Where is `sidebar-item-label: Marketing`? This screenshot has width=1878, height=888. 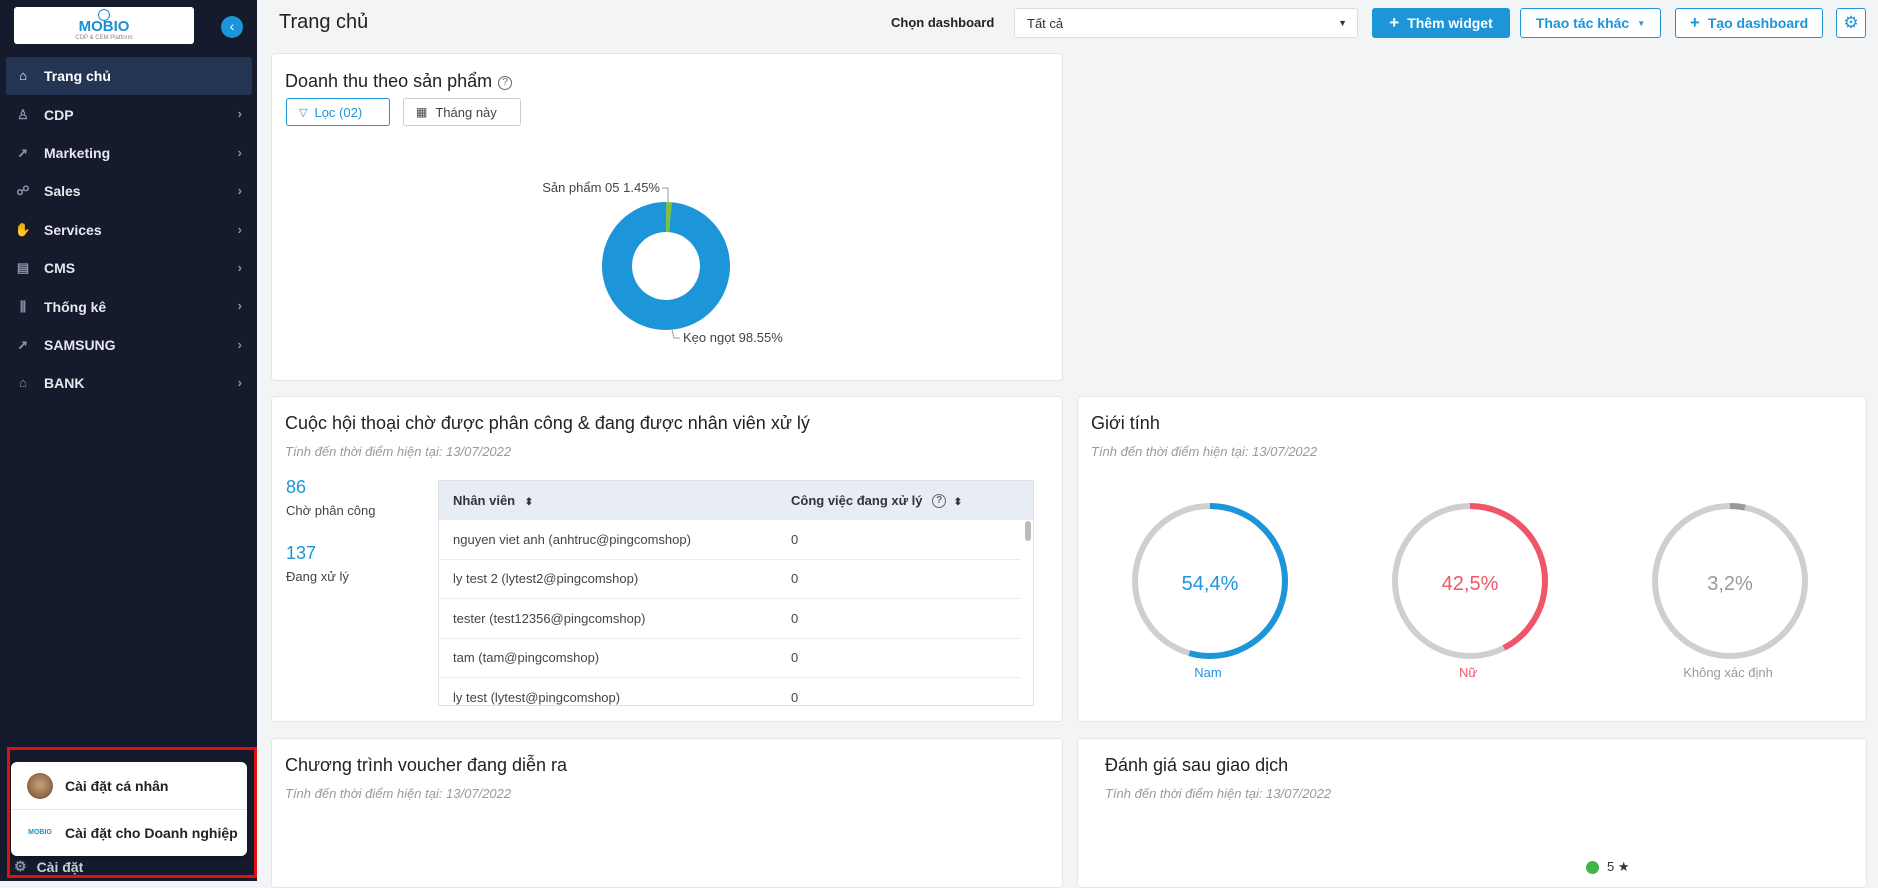
sidebar-item-label: Marketing is located at coordinates (77, 152).